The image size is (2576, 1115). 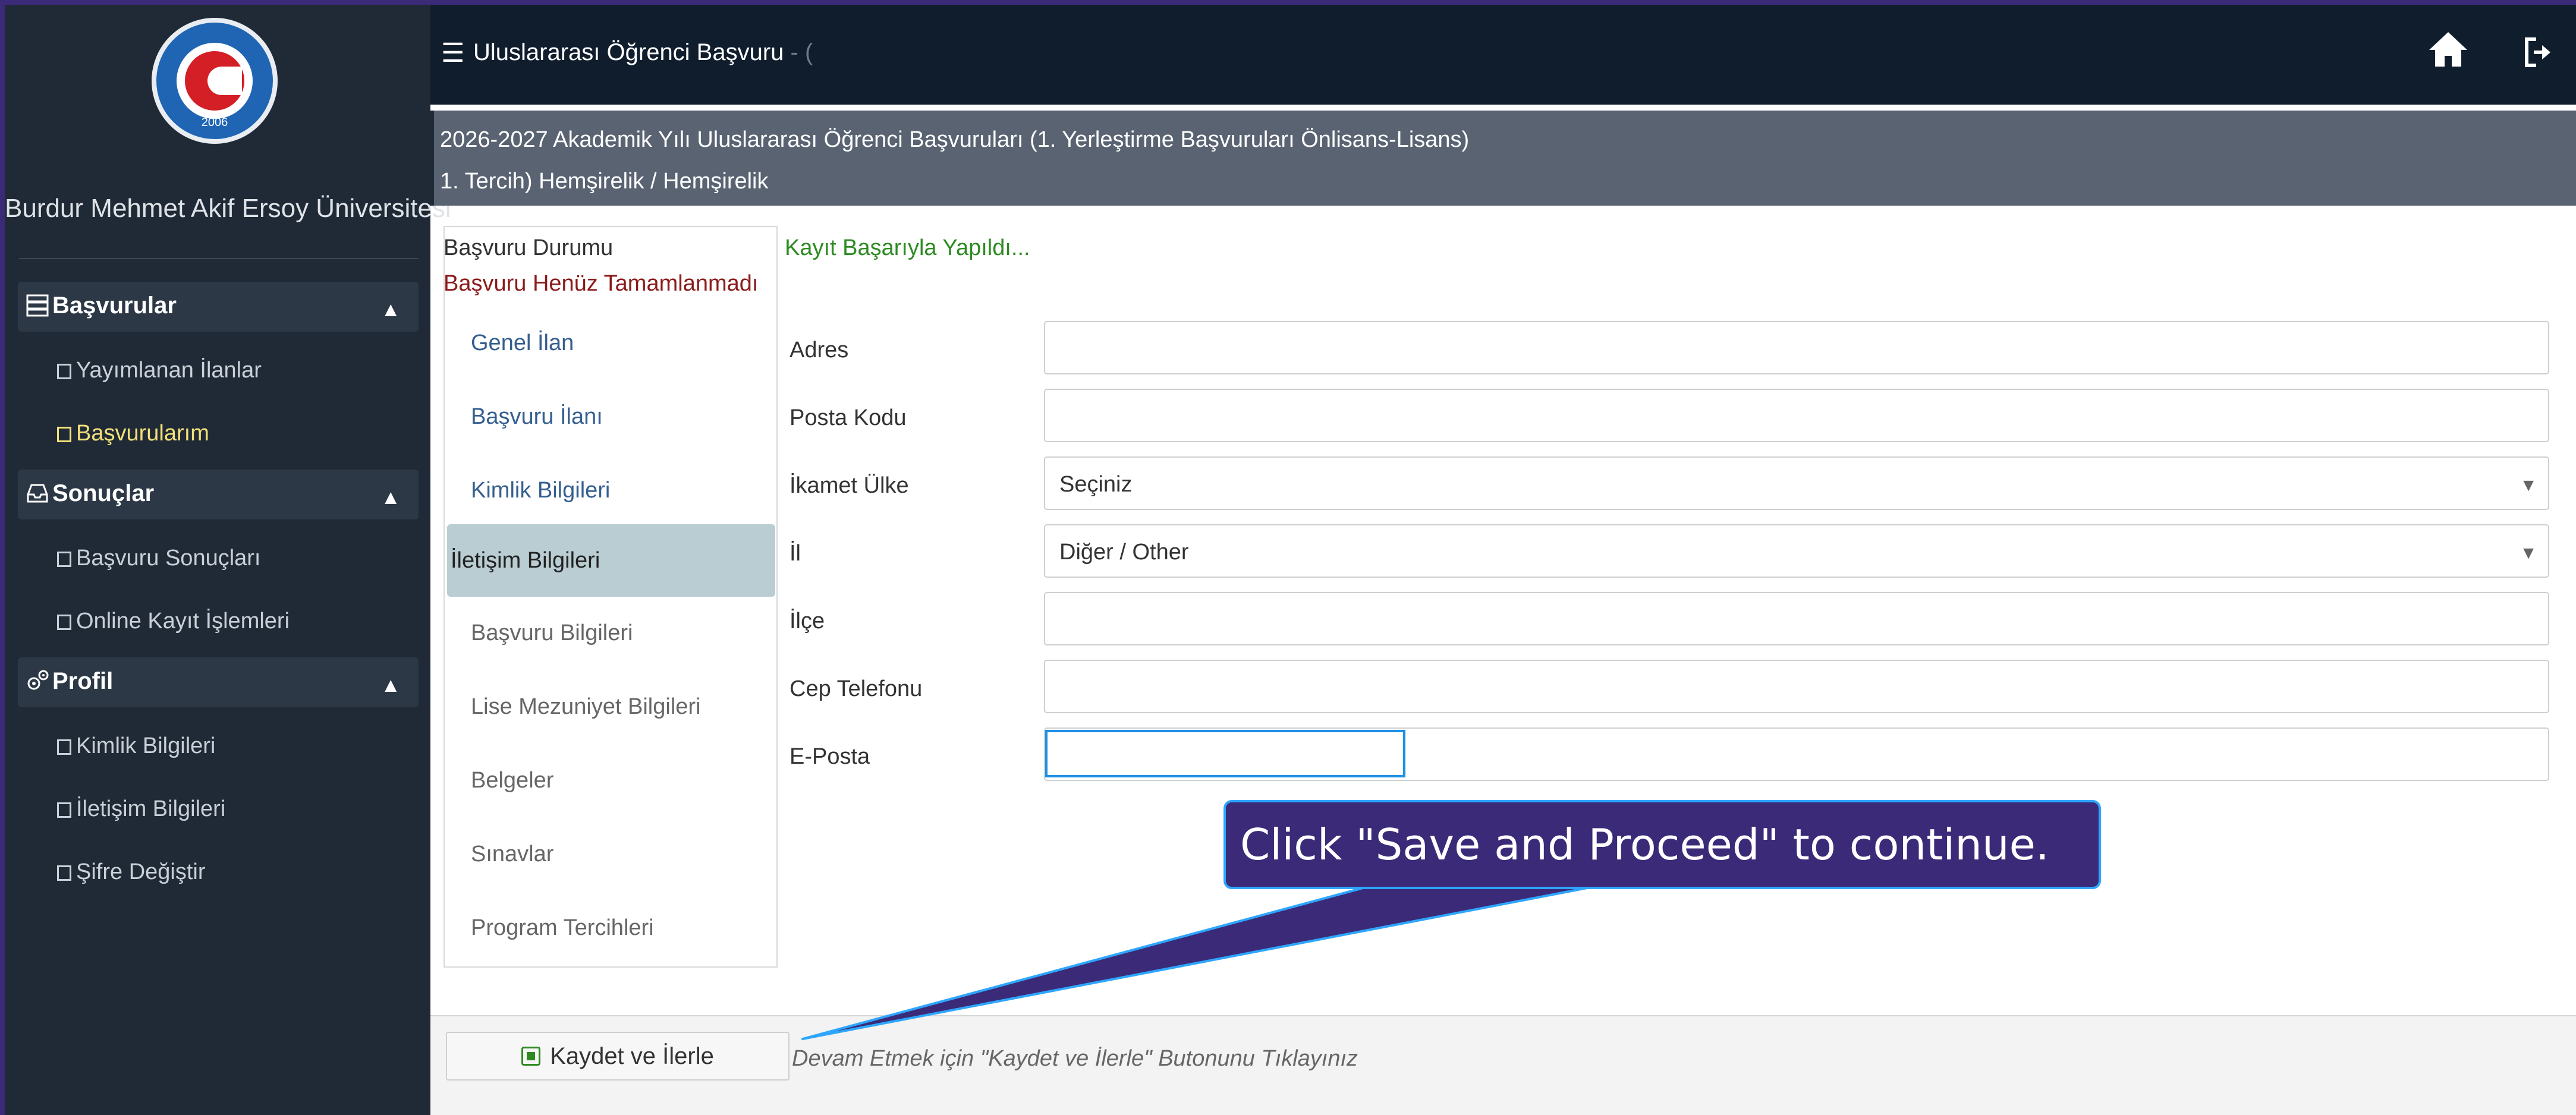 What do you see at coordinates (1124, 552) in the screenshot?
I see `province-value: Diğer / Other` at bounding box center [1124, 552].